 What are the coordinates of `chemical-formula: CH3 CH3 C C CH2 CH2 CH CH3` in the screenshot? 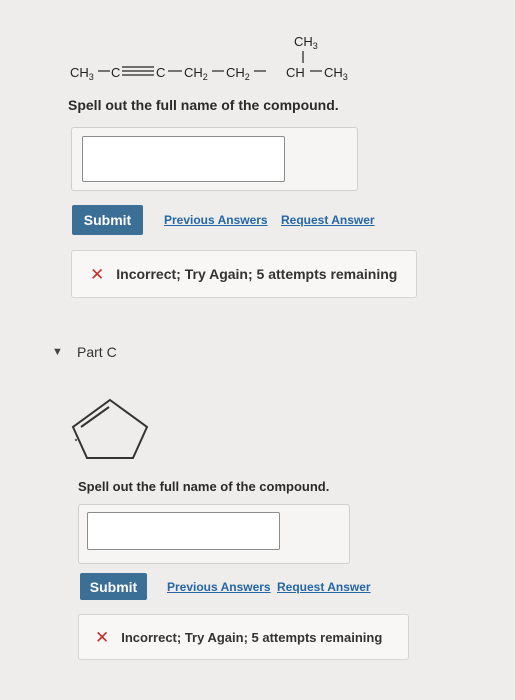 It's located at (209, 58).